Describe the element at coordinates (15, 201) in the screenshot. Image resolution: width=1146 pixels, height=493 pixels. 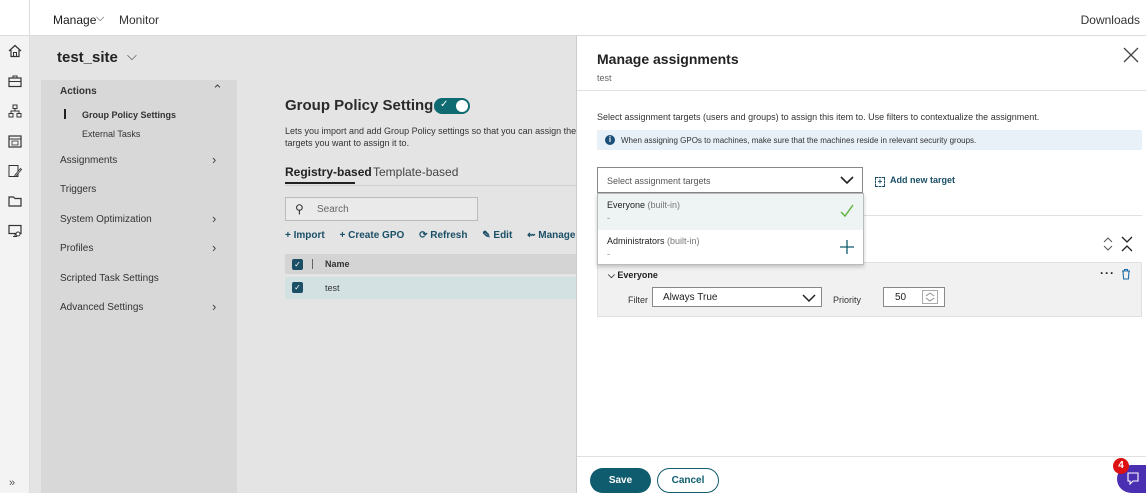
I see `folder-icon` at that location.